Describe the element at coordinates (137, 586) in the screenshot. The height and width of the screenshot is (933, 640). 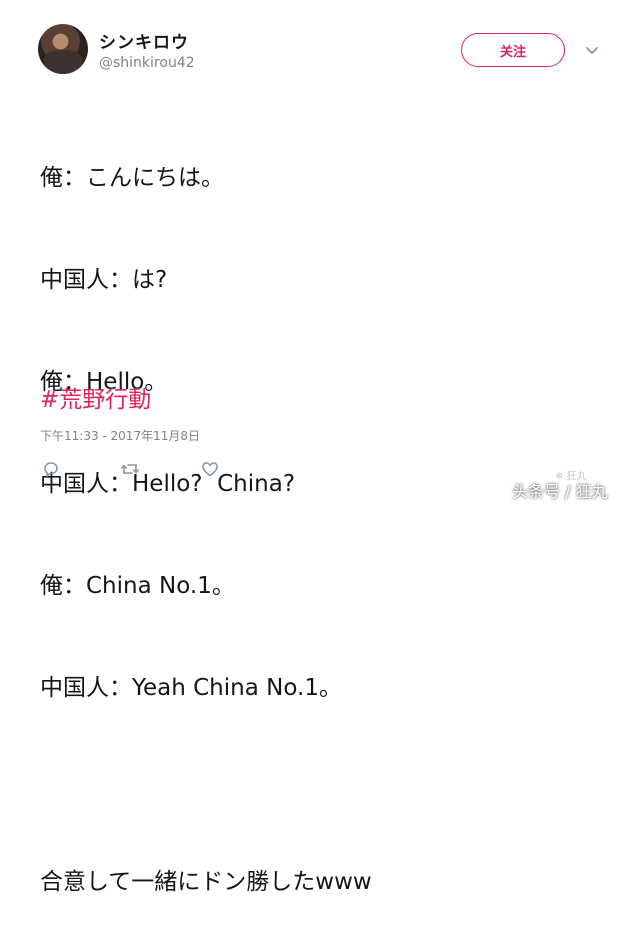
I see `tweet-line: 俺：China No.1。` at that location.